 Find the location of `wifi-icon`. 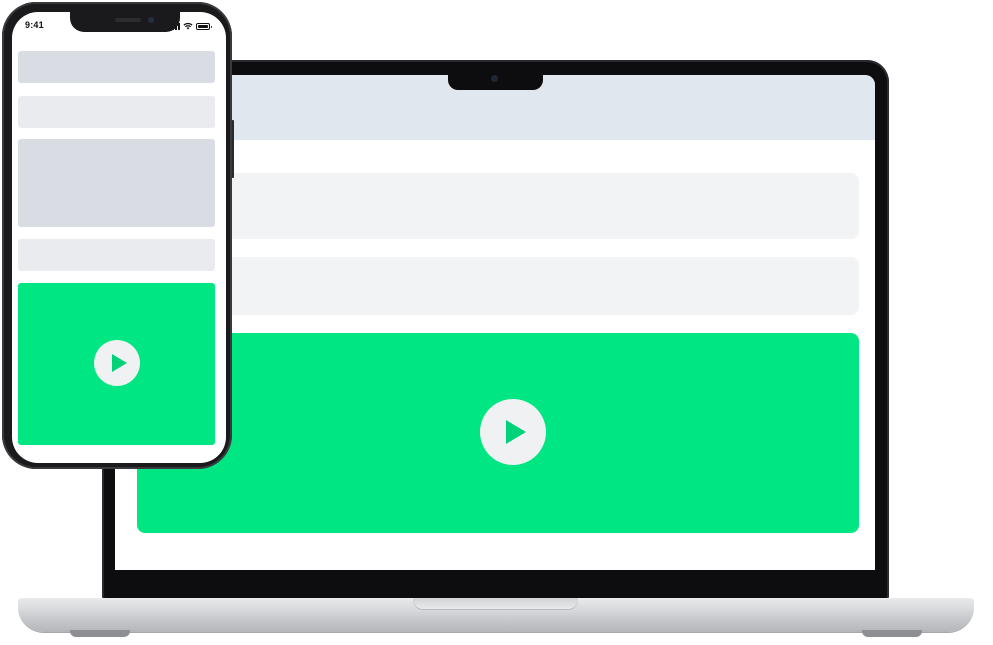

wifi-icon is located at coordinates (188, 26).